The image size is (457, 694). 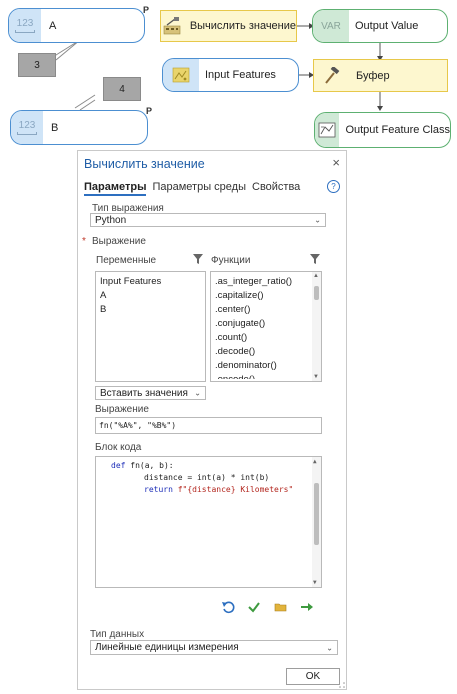 I want to click on expression-type-select: Python ⌄, so click(x=208, y=220).